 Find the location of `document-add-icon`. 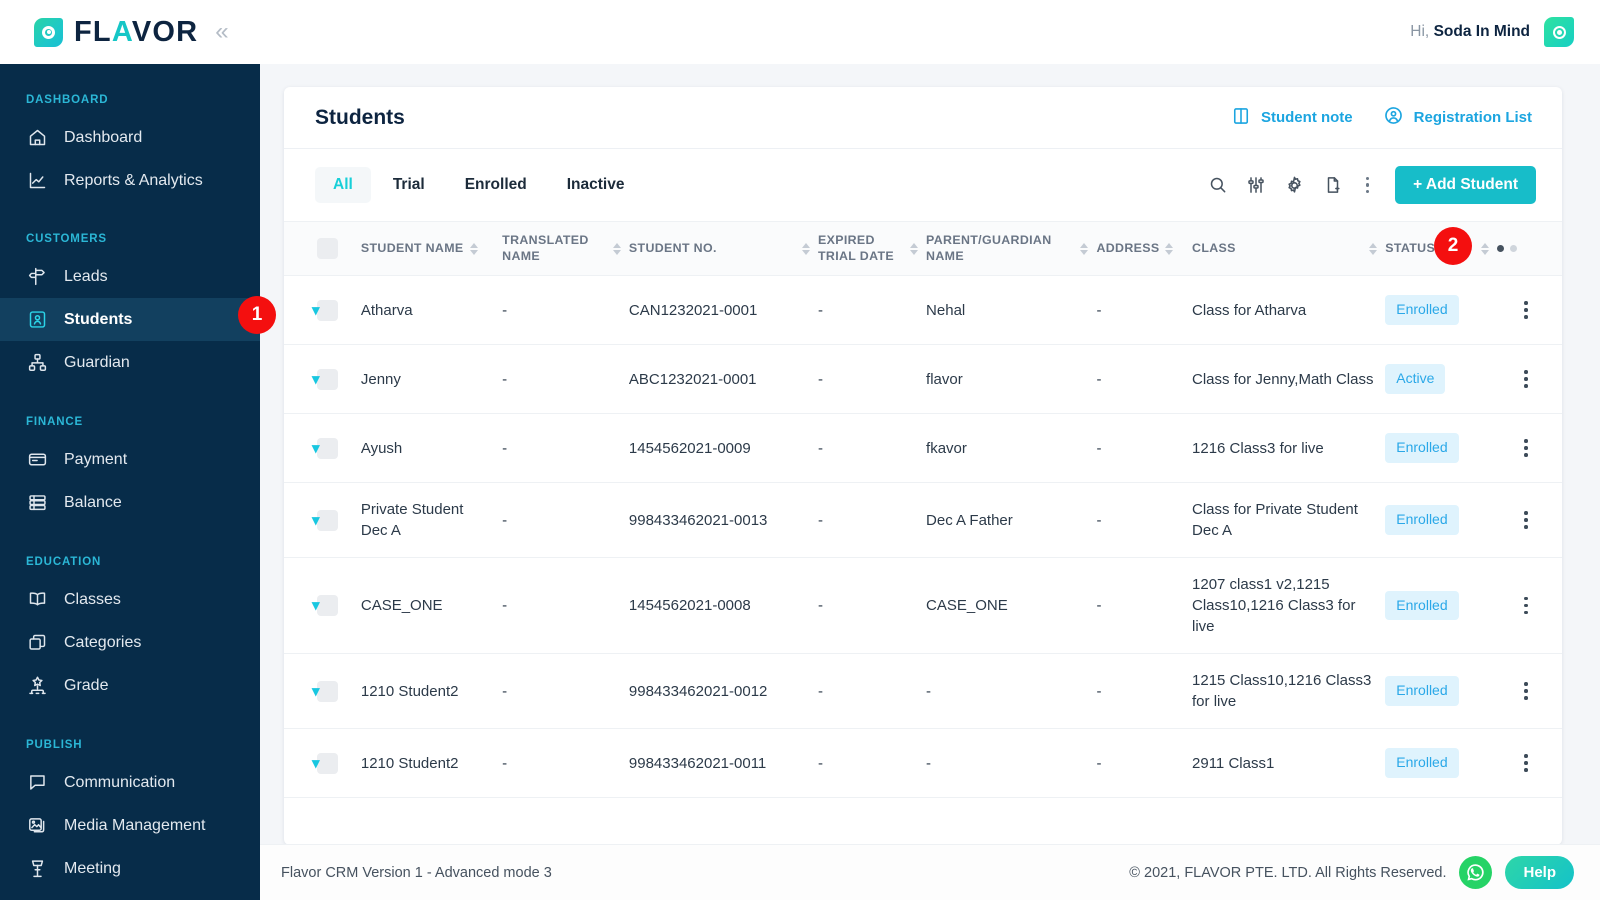

document-add-icon is located at coordinates (1333, 185).